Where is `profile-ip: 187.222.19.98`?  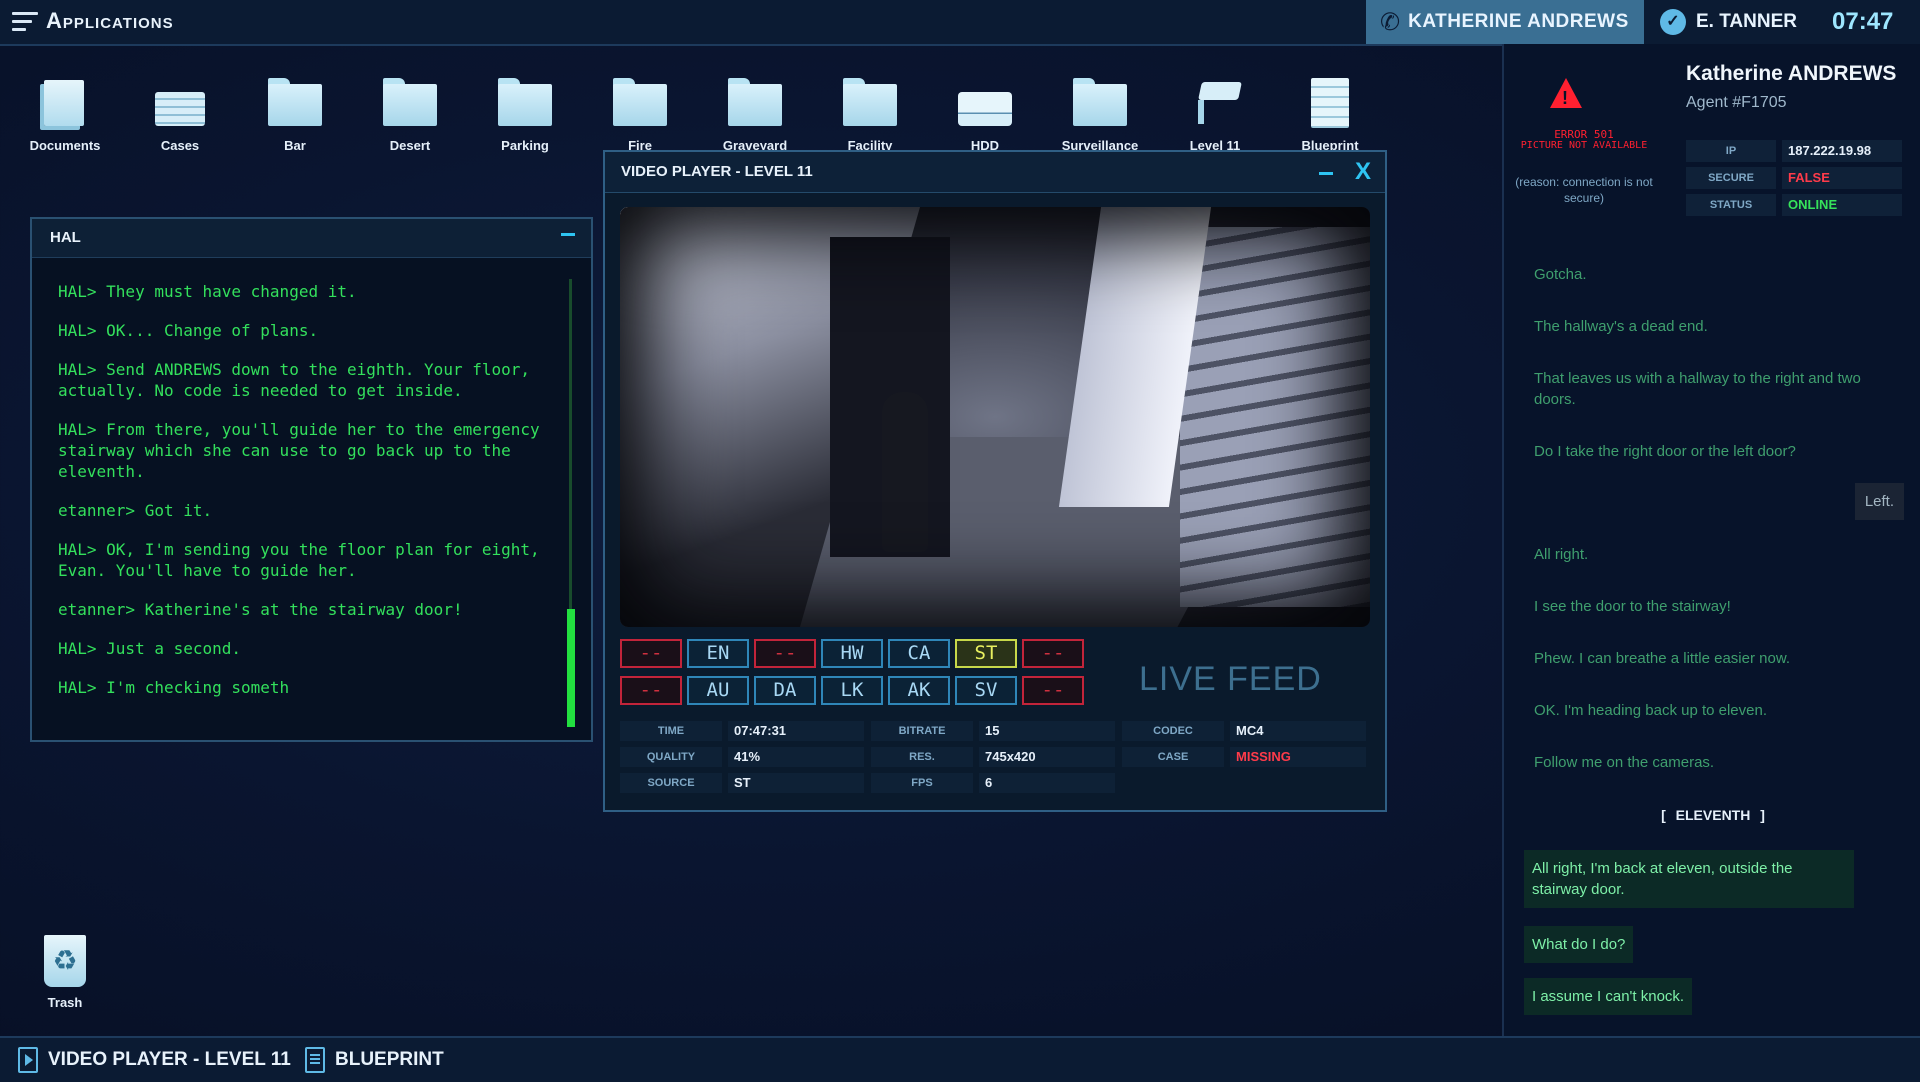 profile-ip: 187.222.19.98 is located at coordinates (1842, 151).